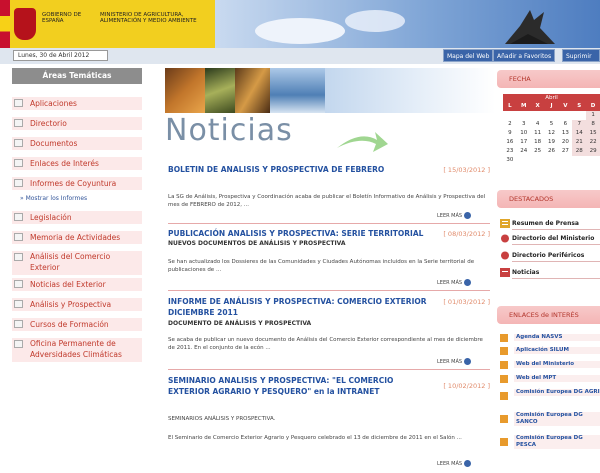 Image resolution: width=600 pixels, height=473 pixels. What do you see at coordinates (77, 103) in the screenshot?
I see `sidebar-item-aplicaciones: Aplicaciones` at bounding box center [77, 103].